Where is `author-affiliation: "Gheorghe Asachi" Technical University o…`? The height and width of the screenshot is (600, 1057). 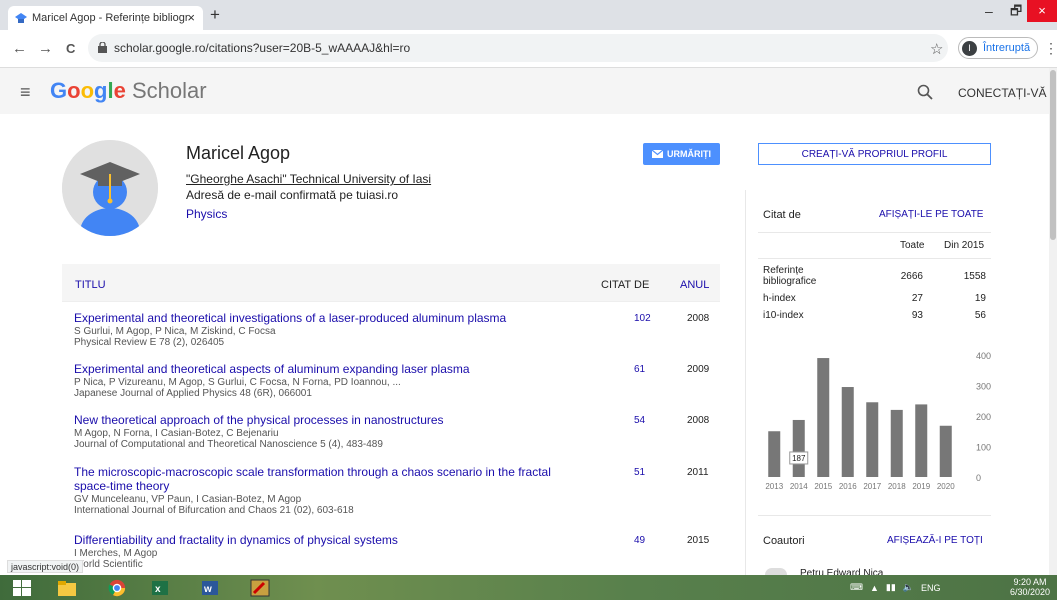
author-affiliation: "Gheorghe Asachi" Technical University o… is located at coordinates (308, 179).